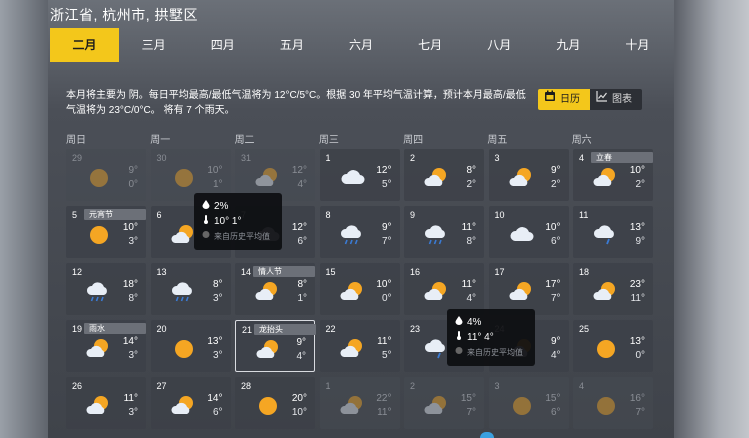  I want to click on low-temp: 4°, so click(555, 355).